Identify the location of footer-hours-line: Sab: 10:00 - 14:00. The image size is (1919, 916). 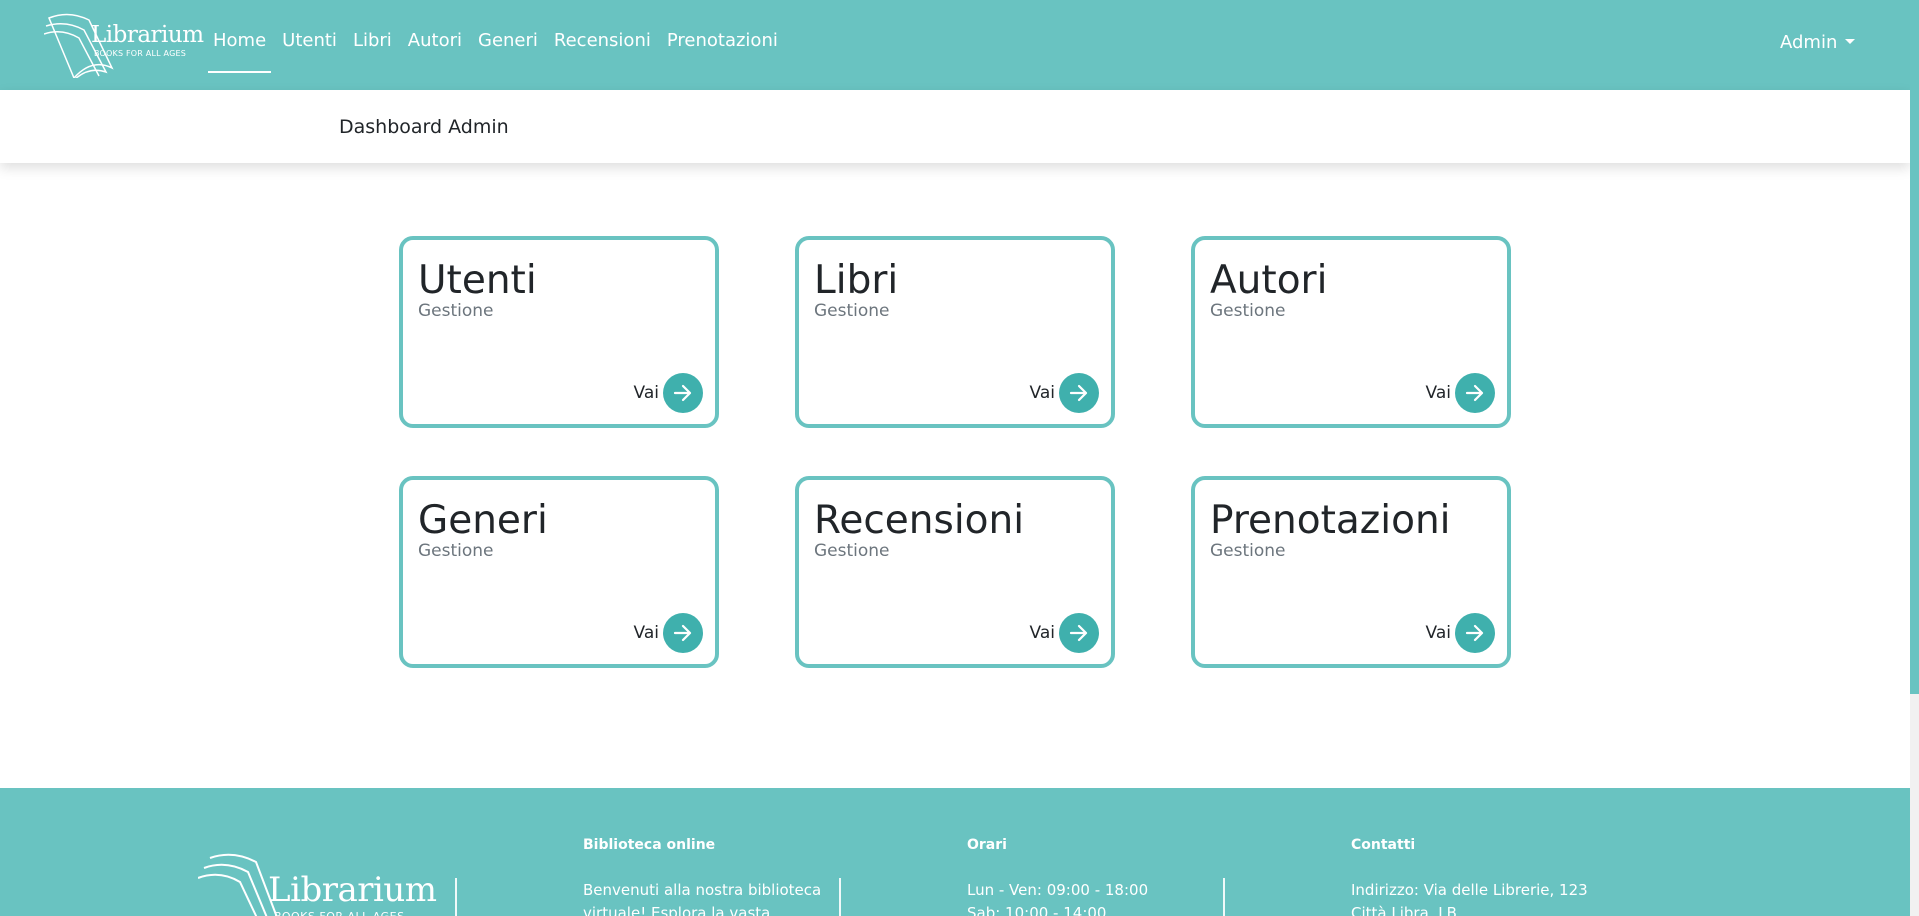
(1037, 910).